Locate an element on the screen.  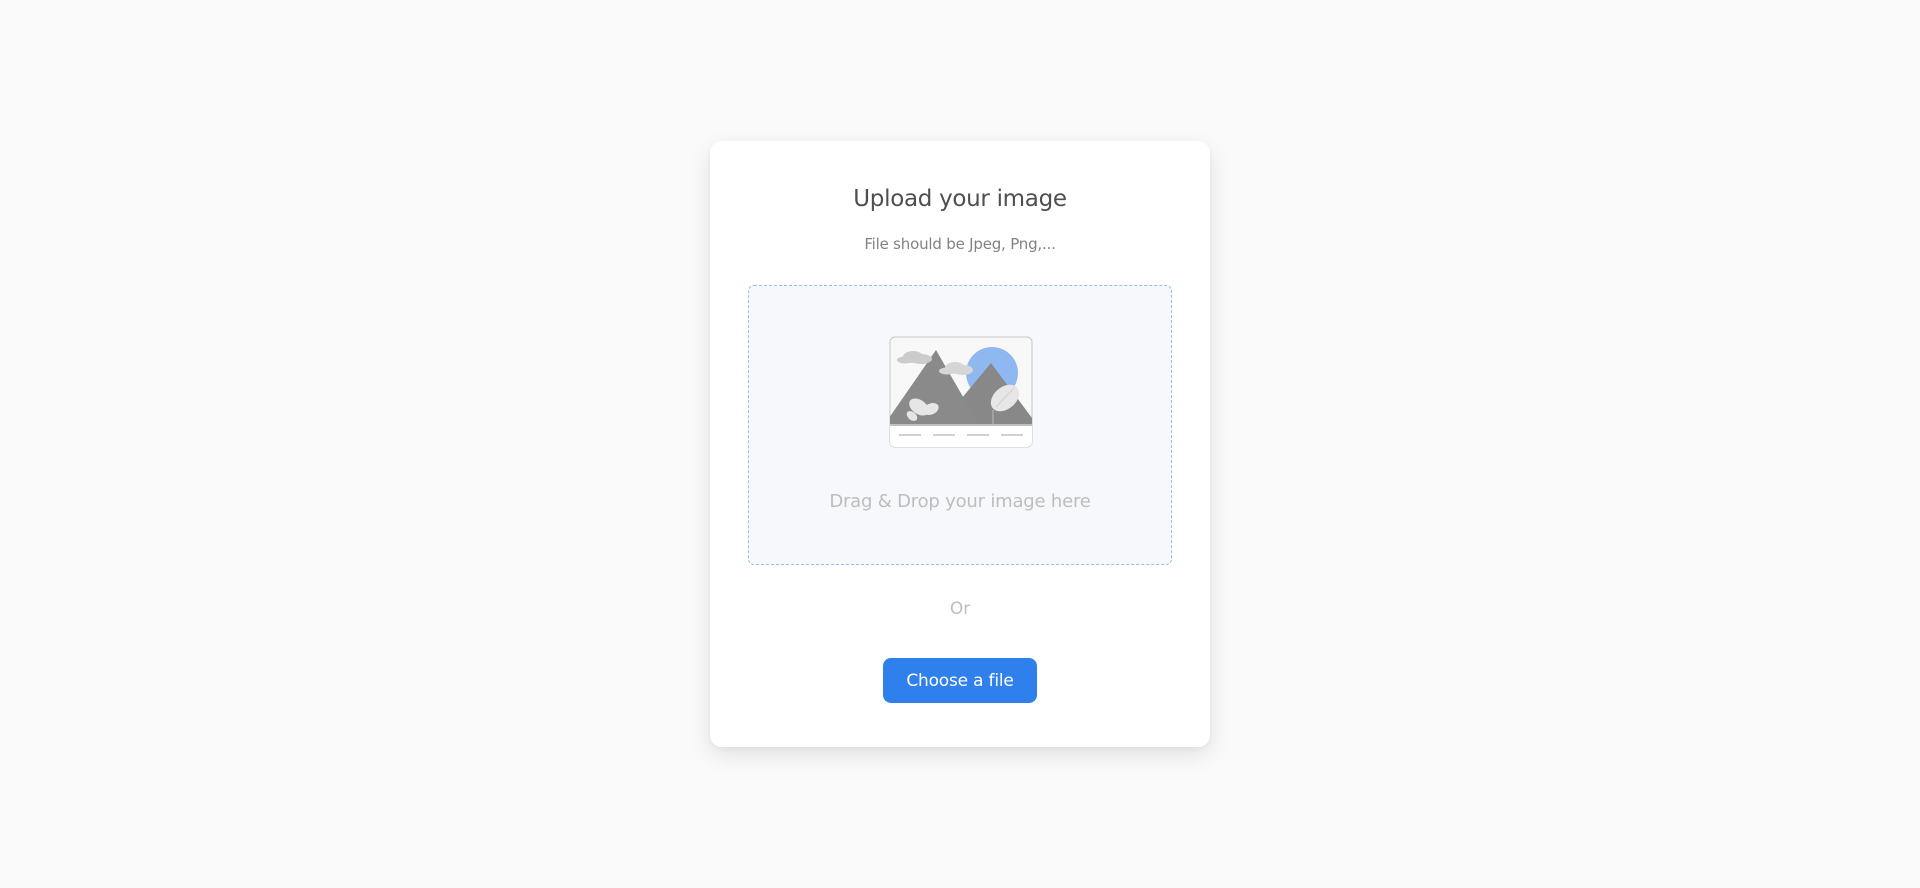
upload-title: Upload your image is located at coordinates (960, 199).